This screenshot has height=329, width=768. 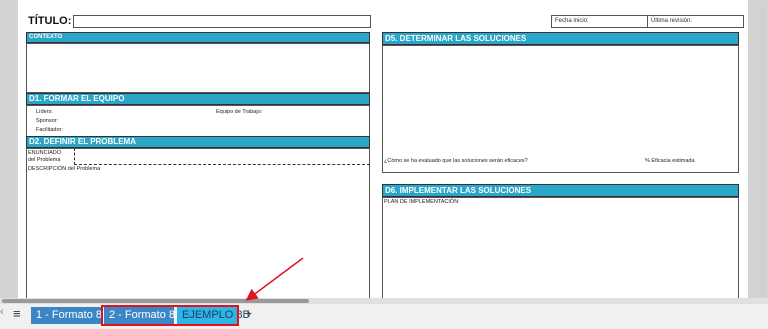 What do you see at coordinates (70, 315) in the screenshot?
I see `tab-formato-8d-1: 1 - Formato 8D` at bounding box center [70, 315].